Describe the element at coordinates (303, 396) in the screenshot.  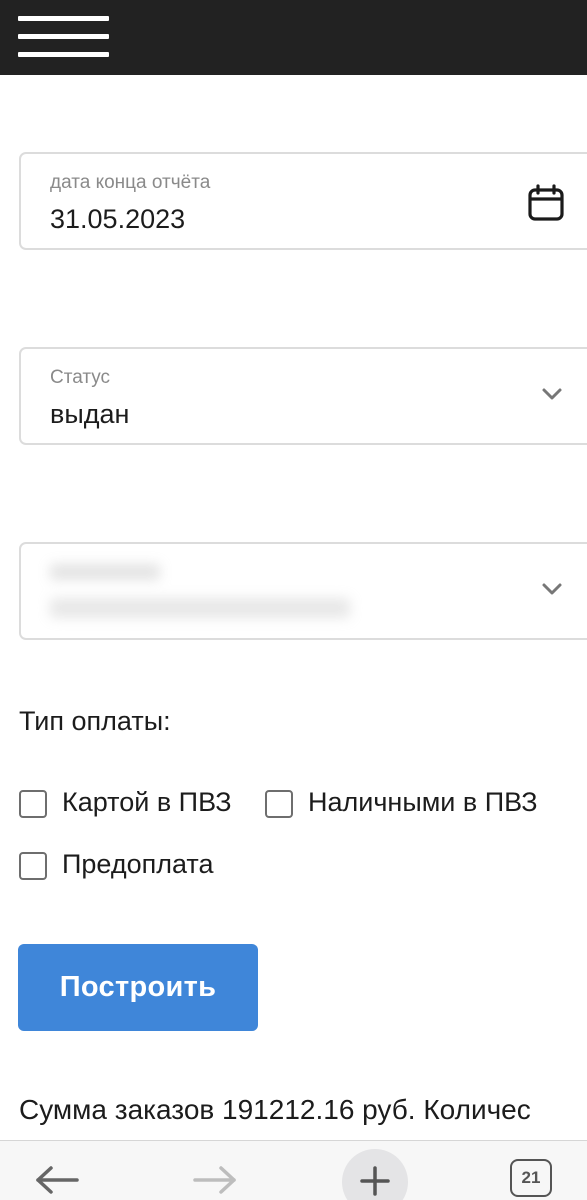
I see `status-select: Статус выдан` at that location.